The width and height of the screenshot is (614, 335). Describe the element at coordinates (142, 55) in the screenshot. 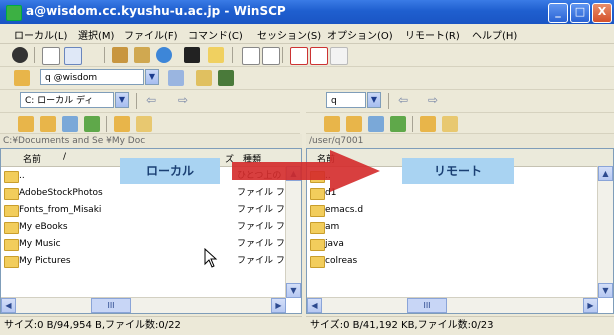

I see `compare-icon` at that location.